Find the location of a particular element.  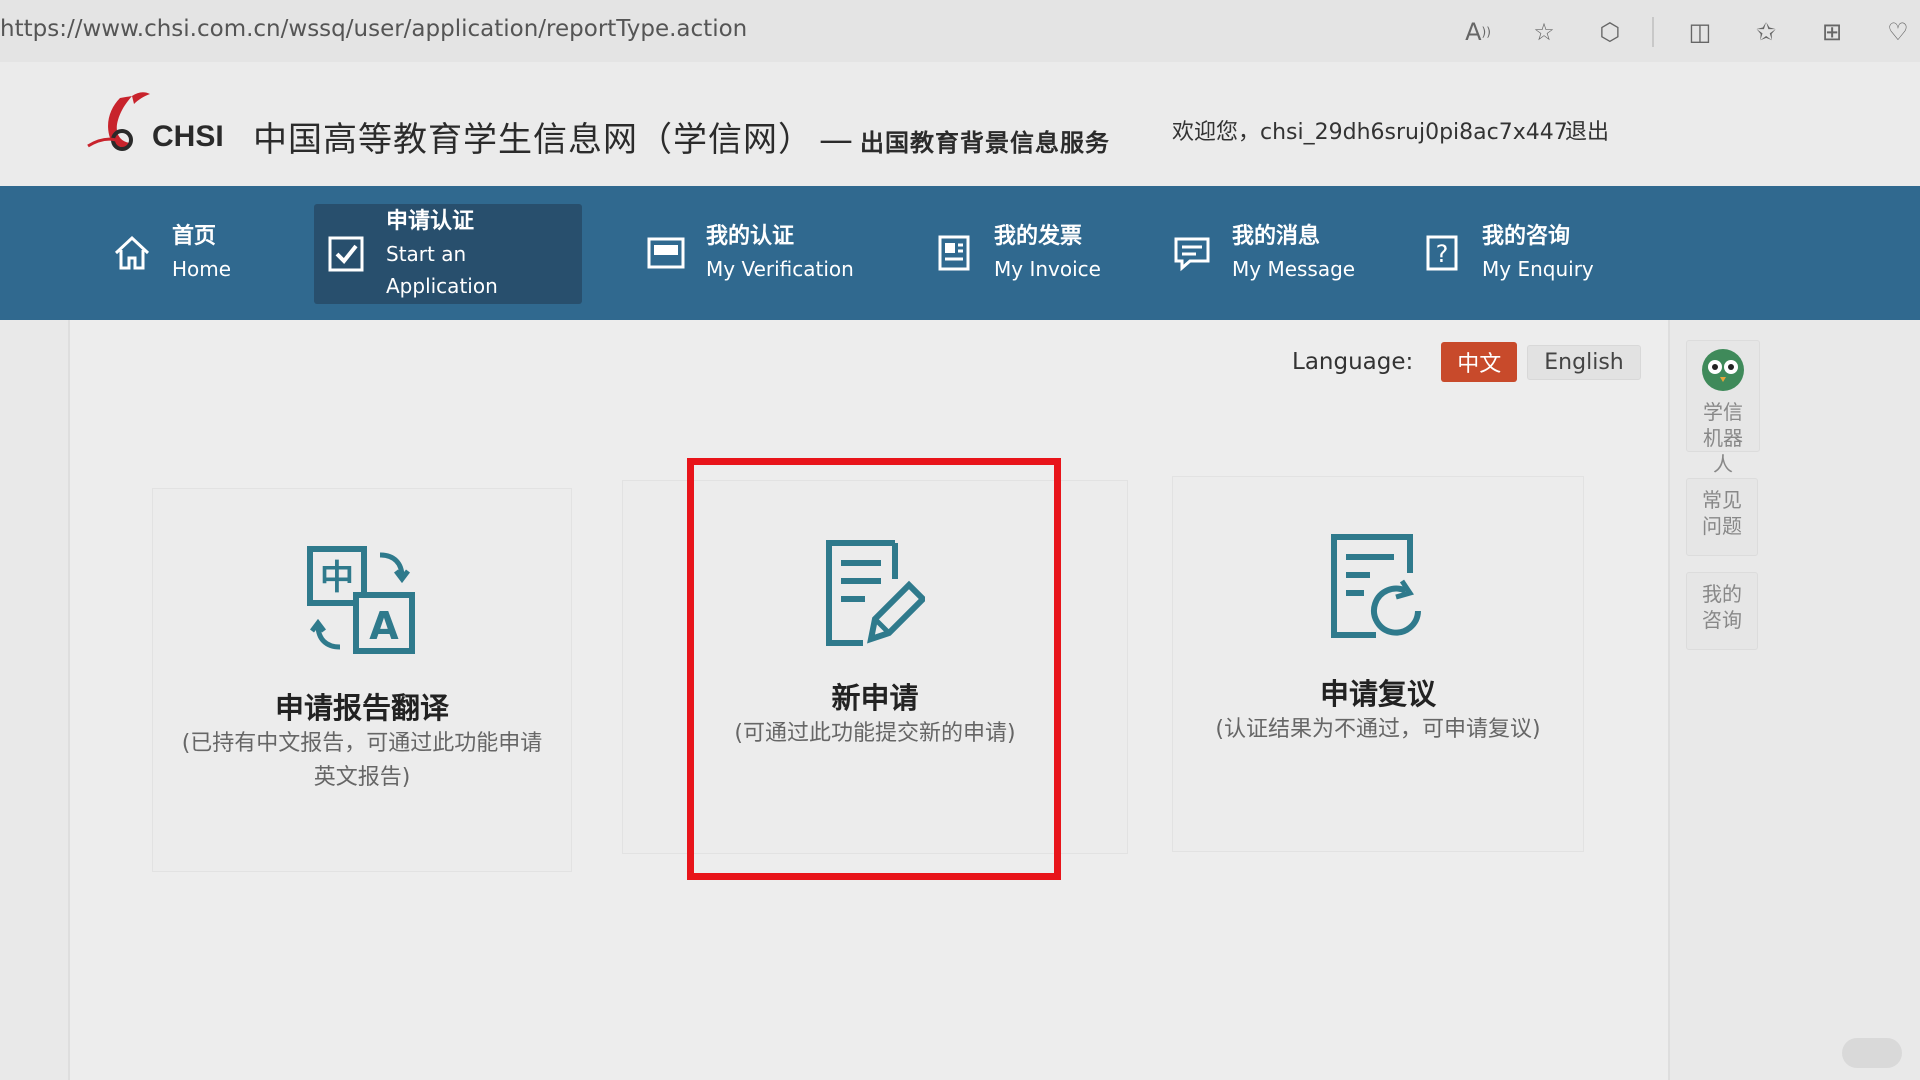

site-subtitle: 出国教育背景信息服务 is located at coordinates (985, 143).